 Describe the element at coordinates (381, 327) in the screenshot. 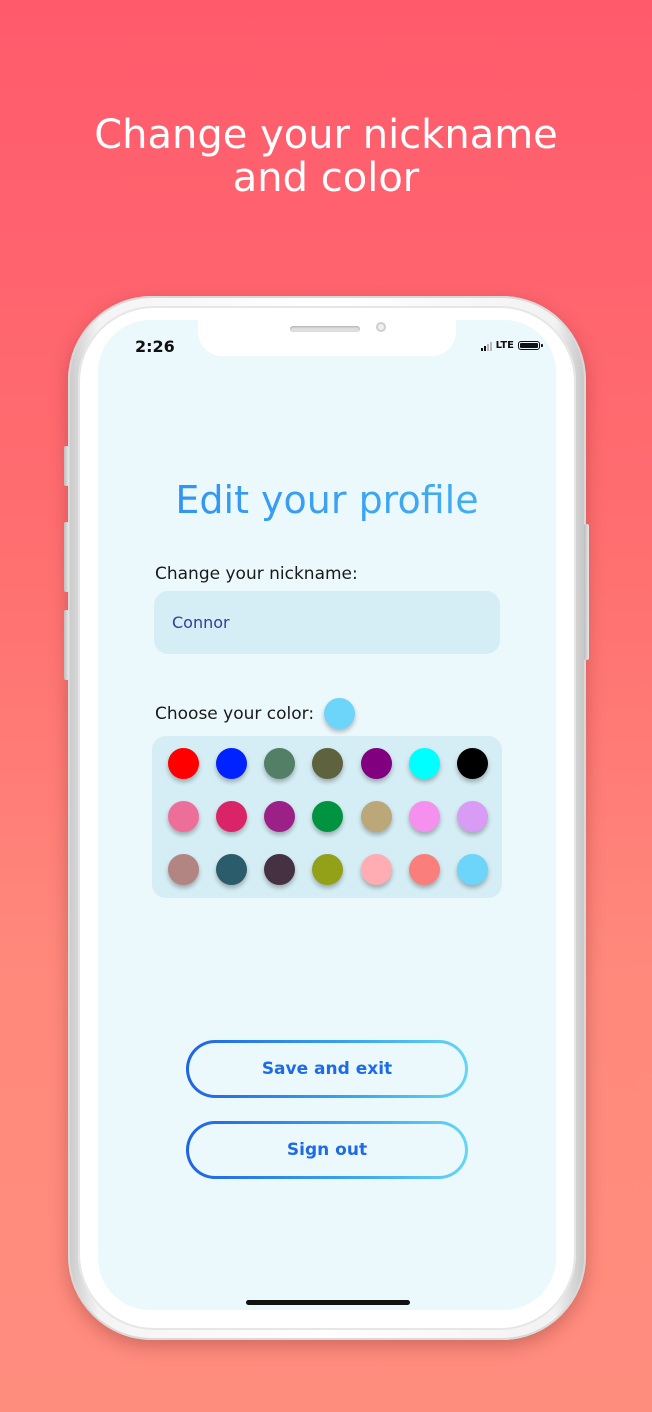

I see `front-camera` at that location.